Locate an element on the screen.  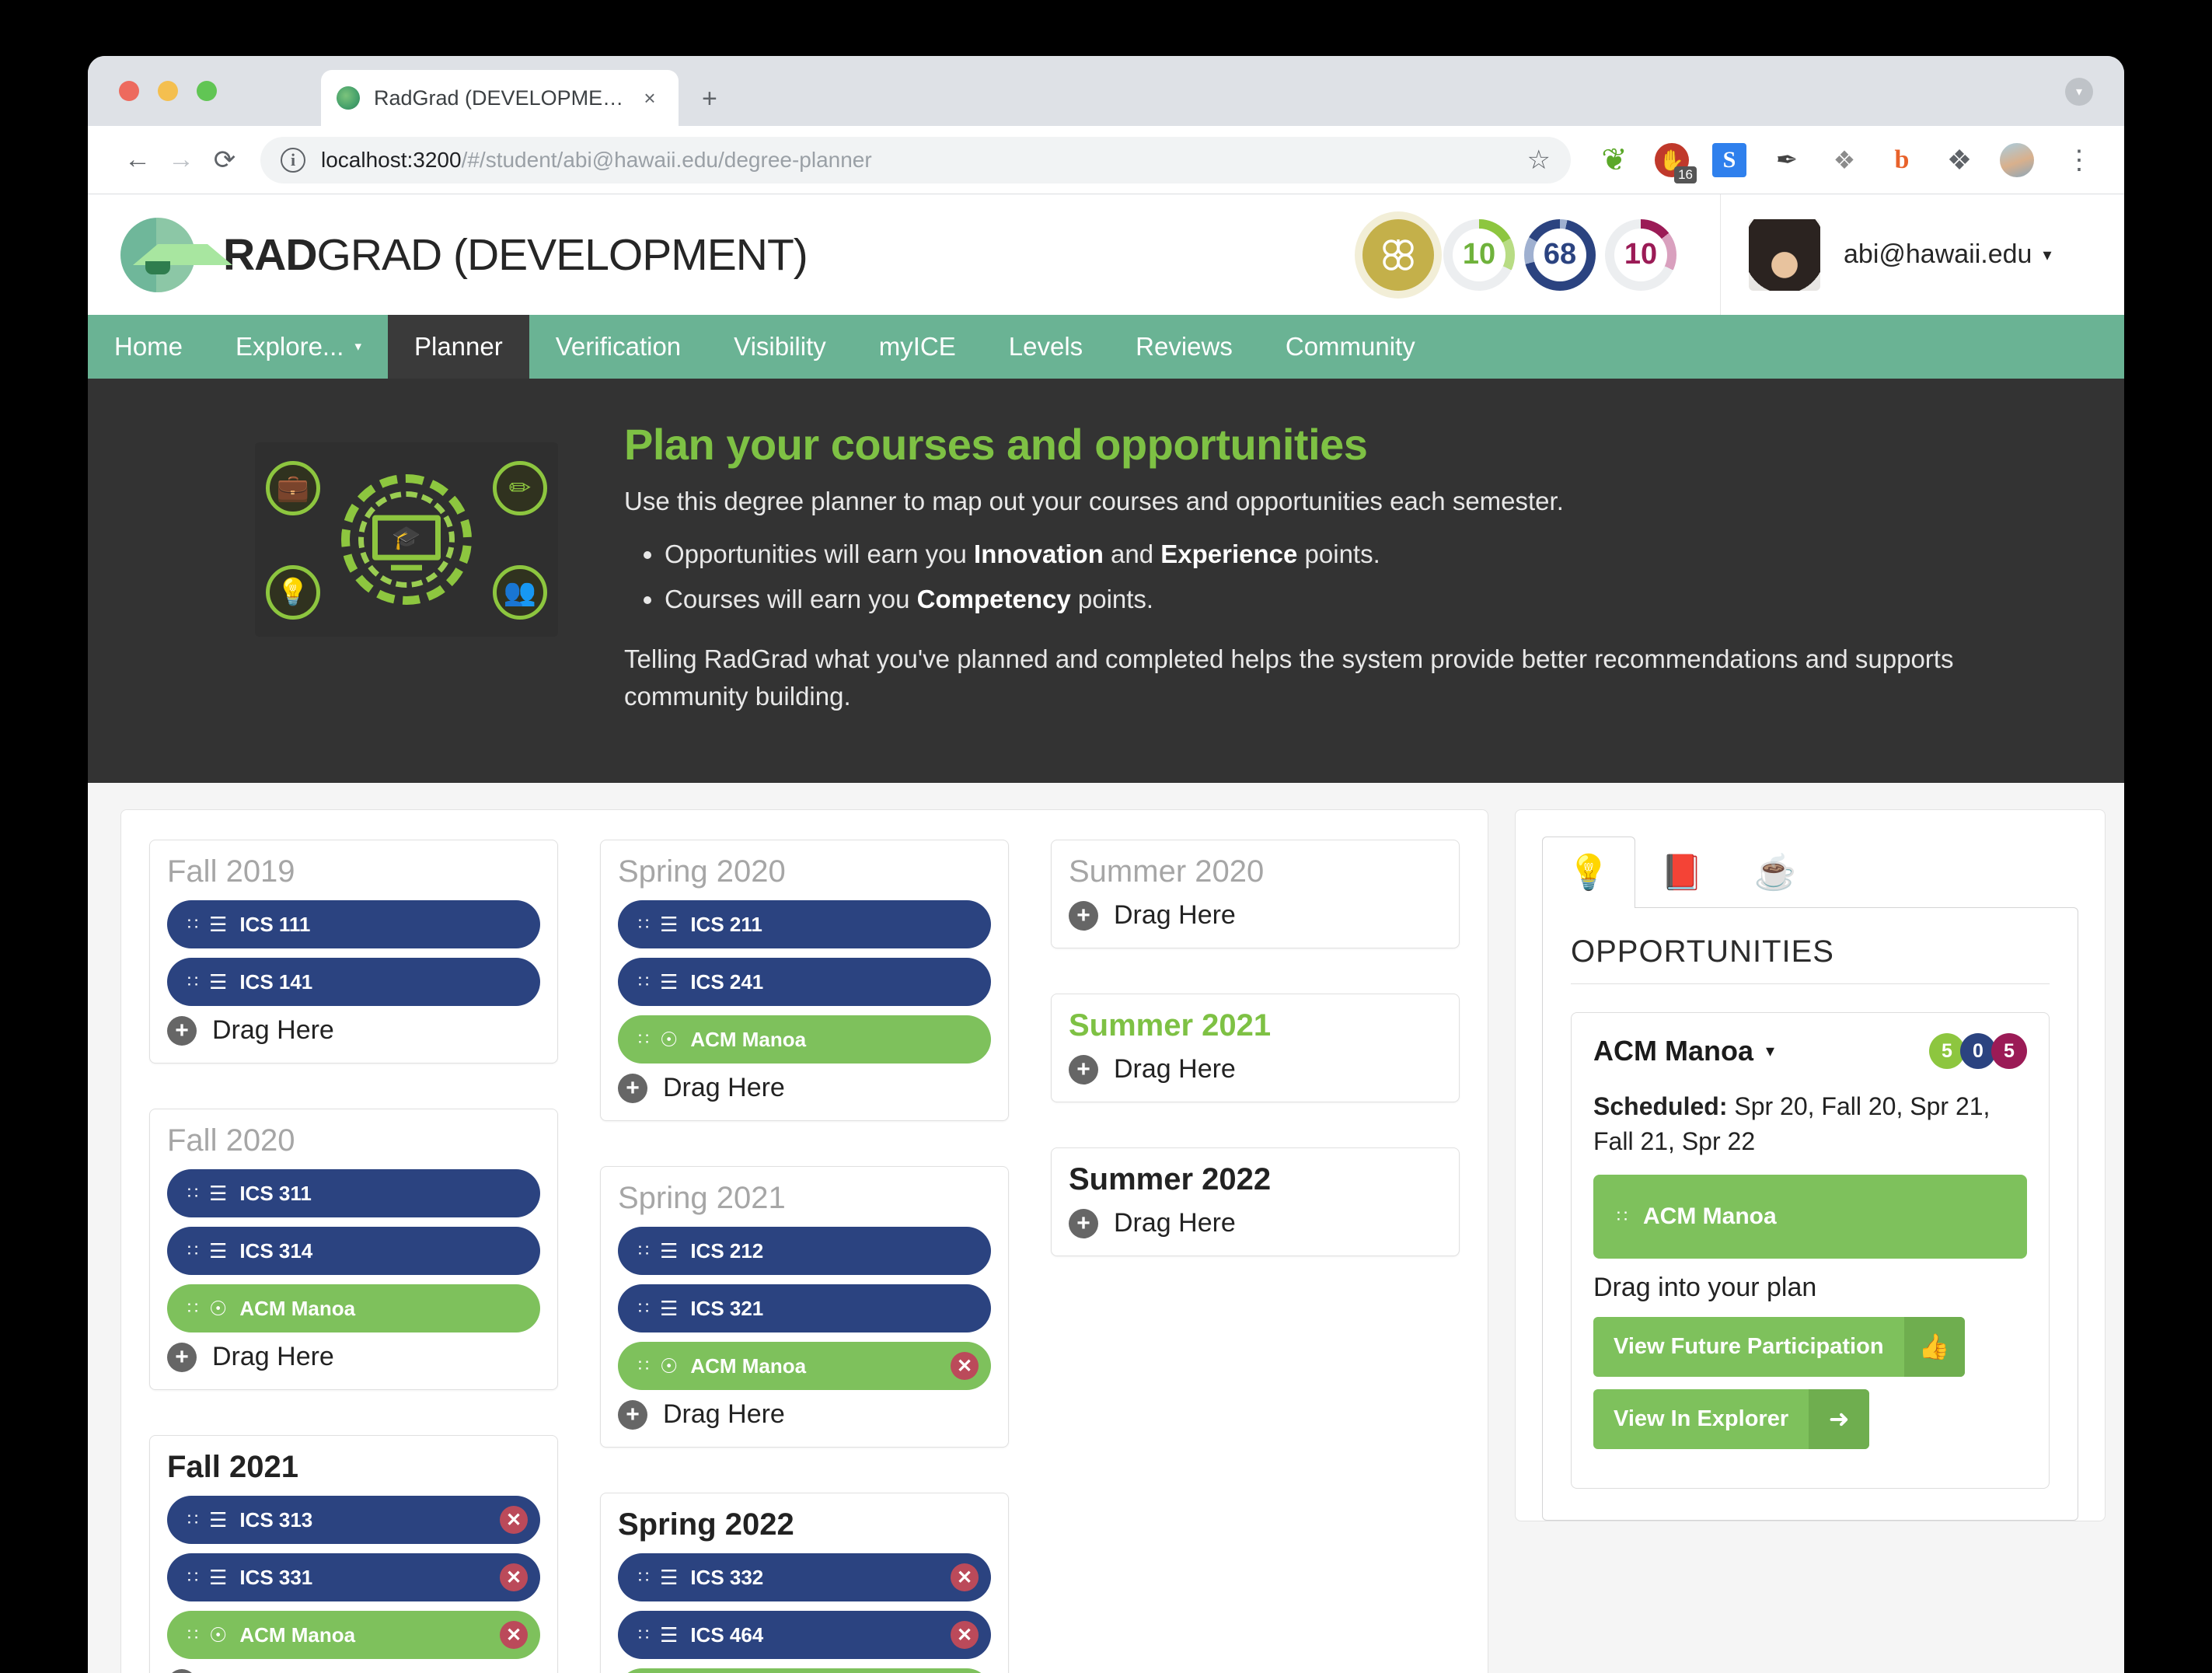
competency-score-ring: 68 is located at coordinates (1560, 254).